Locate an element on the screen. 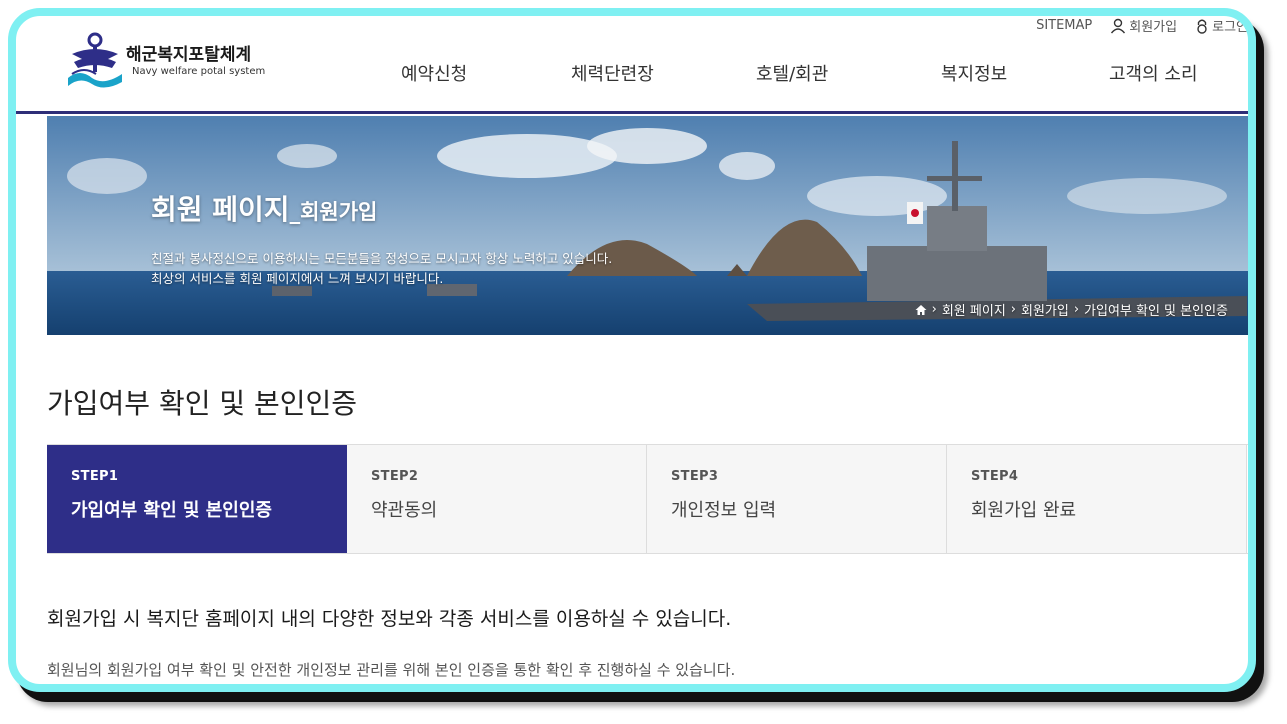  page-title: 가입여부 확인 및 본인인증 is located at coordinates (202, 403).